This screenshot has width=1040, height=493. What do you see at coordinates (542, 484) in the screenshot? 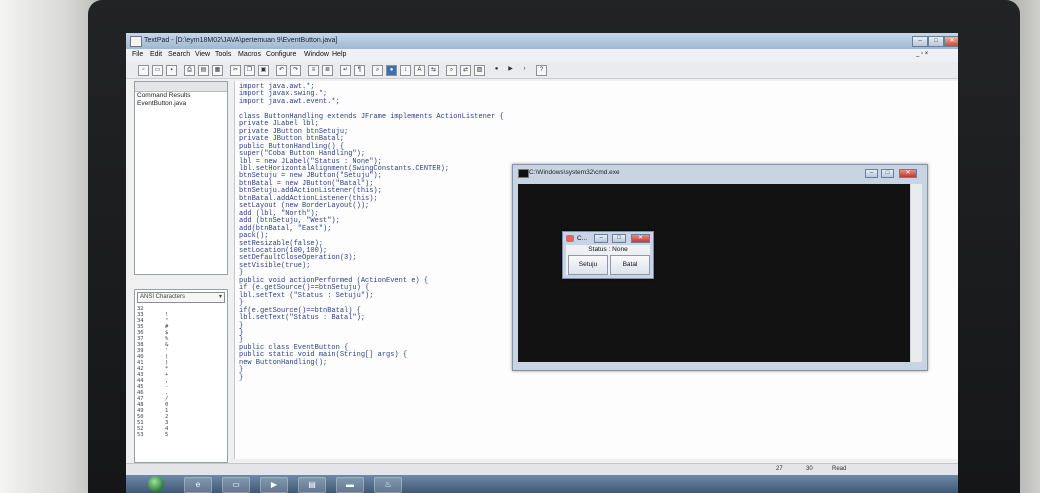
I see `taskbar: e ▭ ▶ ▤ ▬ ♨` at bounding box center [542, 484].